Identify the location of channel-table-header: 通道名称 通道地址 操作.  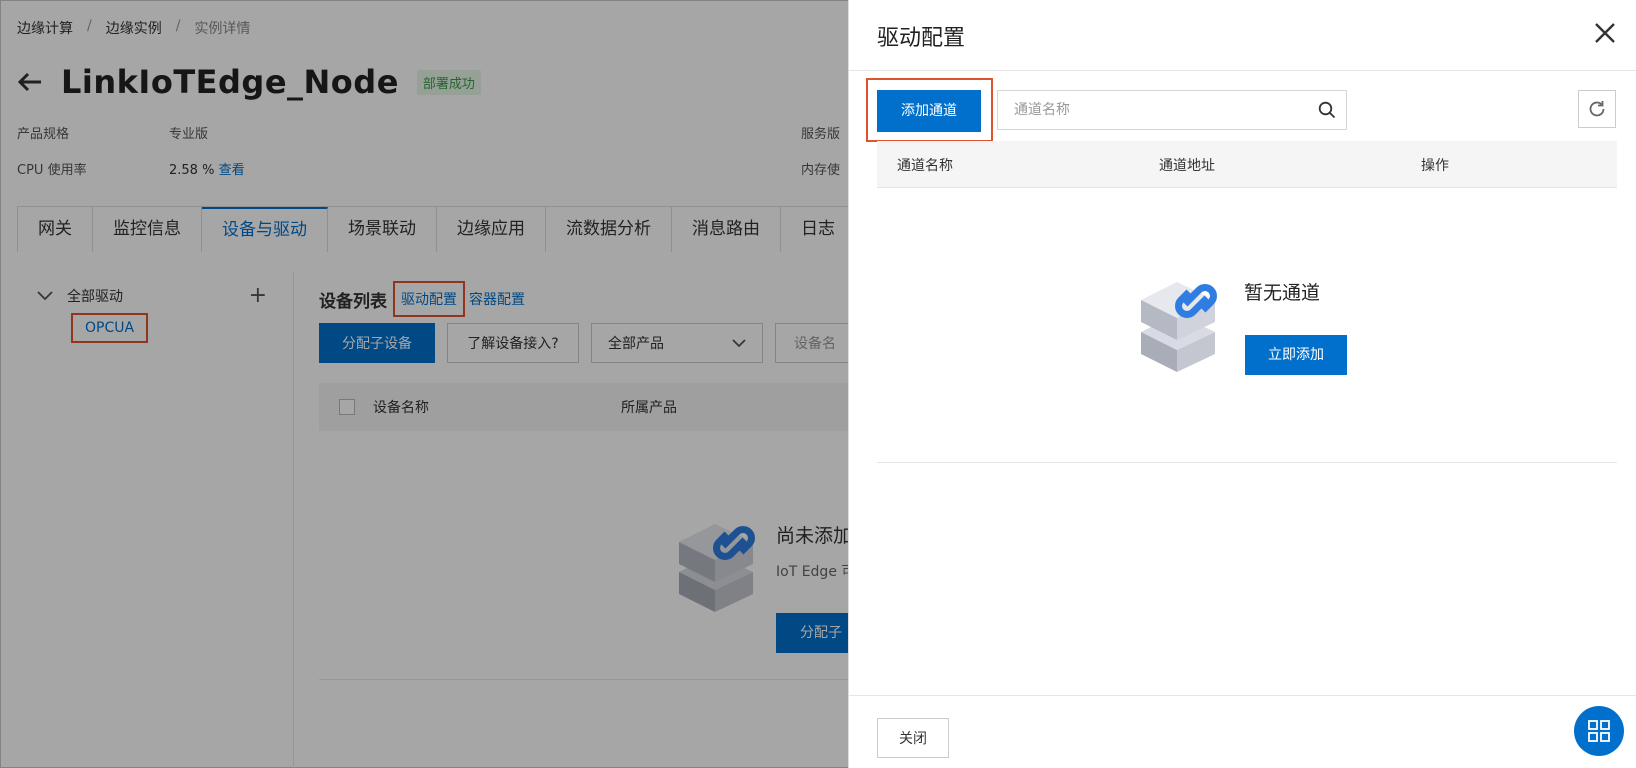
(1247, 164).